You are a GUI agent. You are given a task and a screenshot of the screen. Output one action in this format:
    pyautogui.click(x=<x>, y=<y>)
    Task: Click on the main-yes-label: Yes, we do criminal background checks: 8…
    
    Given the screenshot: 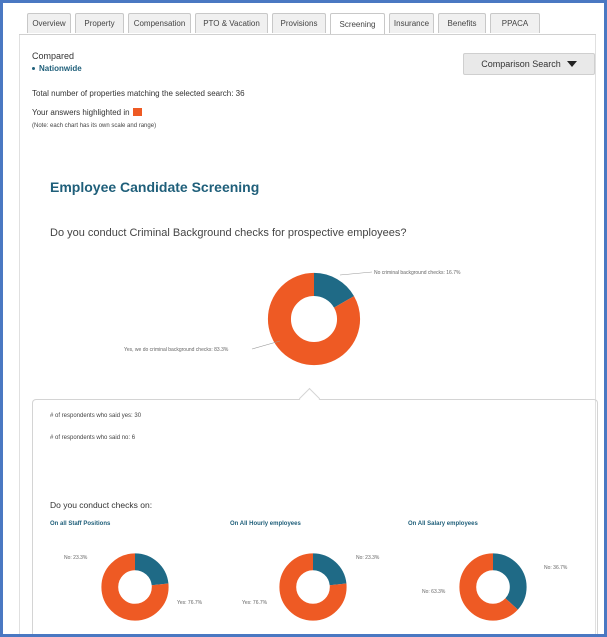 What is the action you would take?
    pyautogui.click(x=176, y=350)
    